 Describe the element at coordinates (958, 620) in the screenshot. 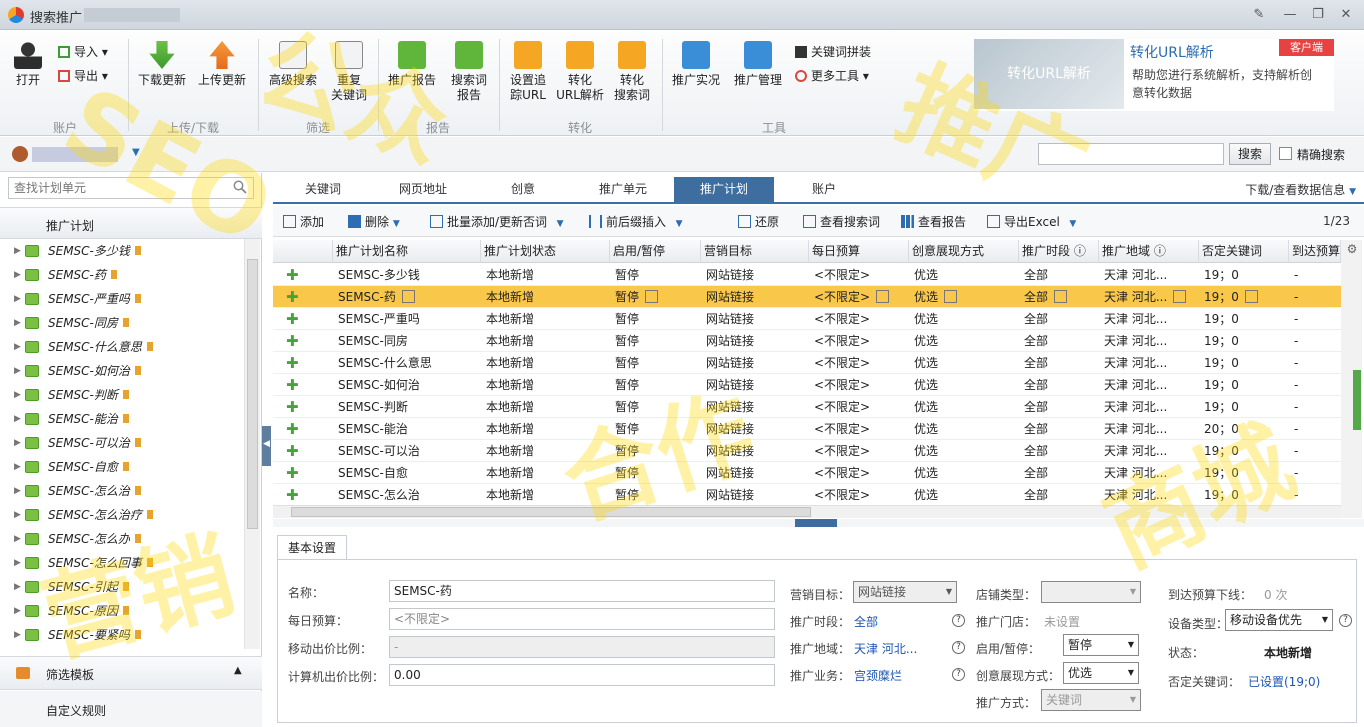

I see `help-icon: ?` at that location.